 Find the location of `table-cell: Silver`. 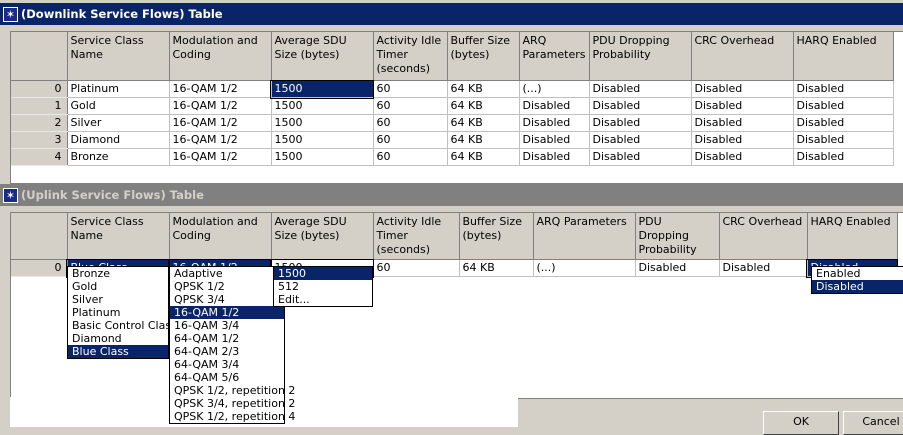

table-cell: Silver is located at coordinates (118, 123).